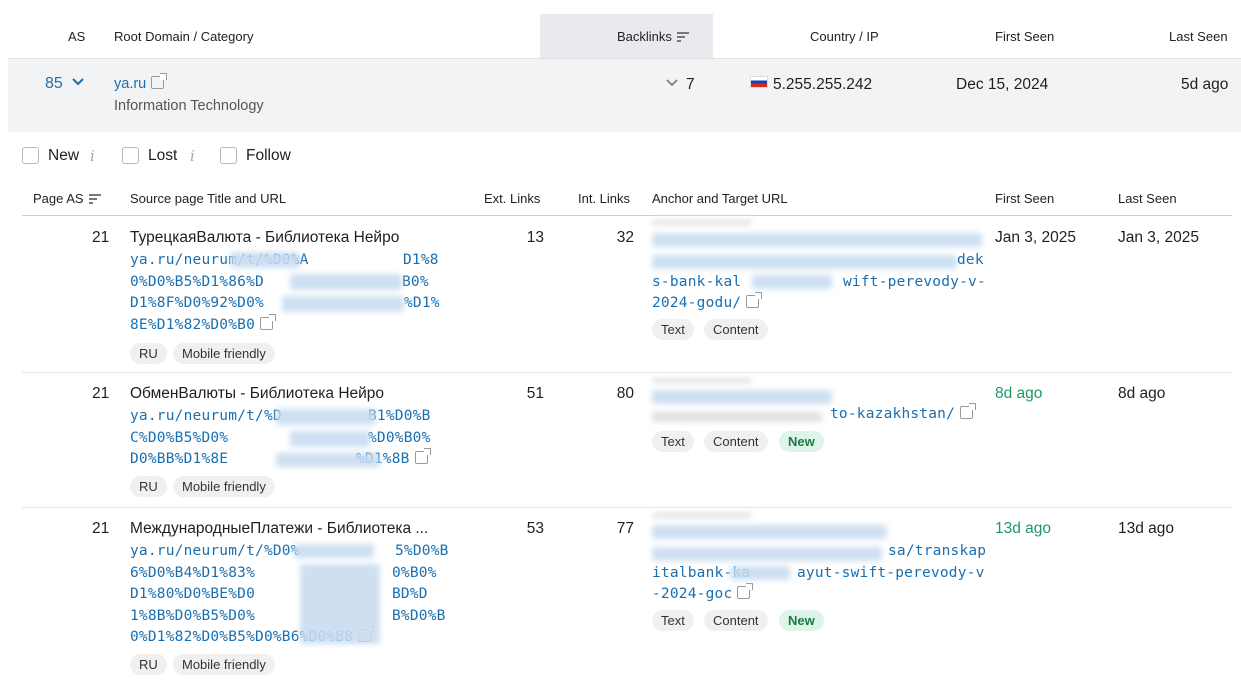  I want to click on chevron-down-icon, so click(672, 83).